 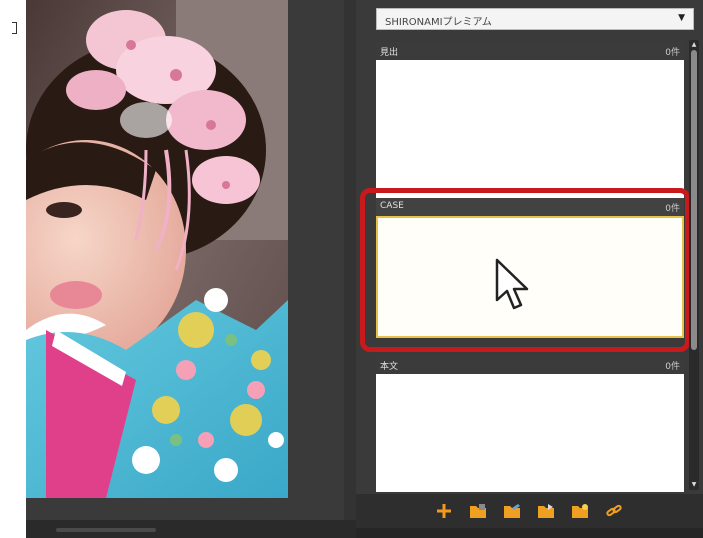 I want to click on section-title: 本文, so click(x=389, y=367).